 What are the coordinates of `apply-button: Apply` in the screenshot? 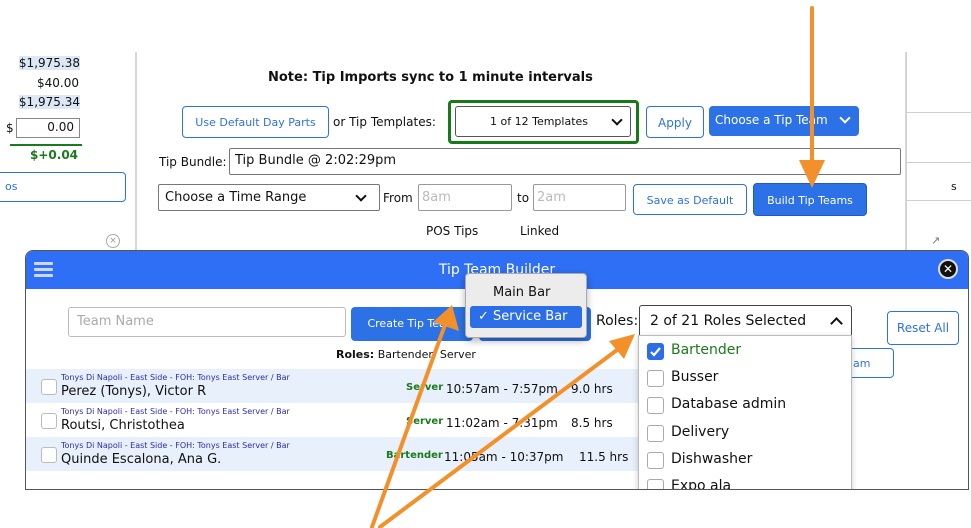 It's located at (675, 122).